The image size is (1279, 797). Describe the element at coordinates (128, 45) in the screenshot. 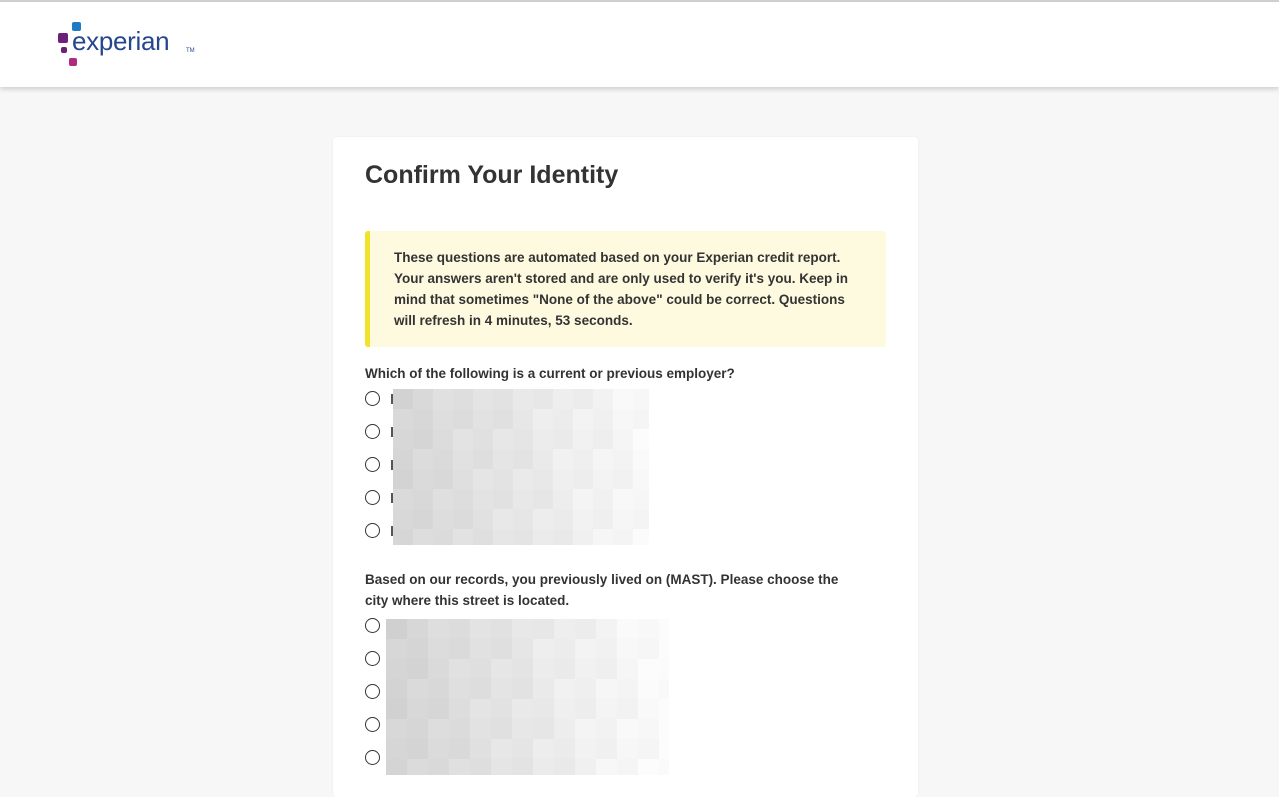

I see `experian-logo: experian TM` at that location.